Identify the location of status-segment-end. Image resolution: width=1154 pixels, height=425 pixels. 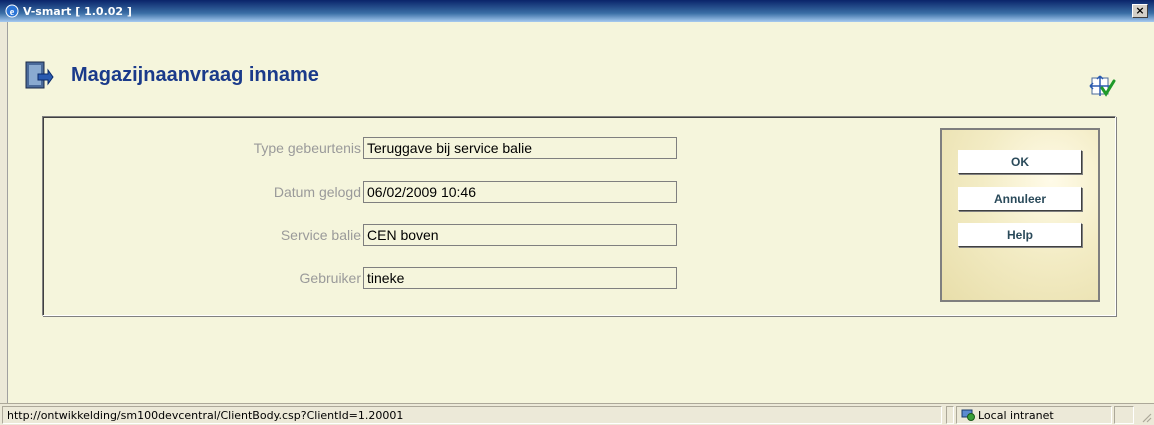
(1124, 415).